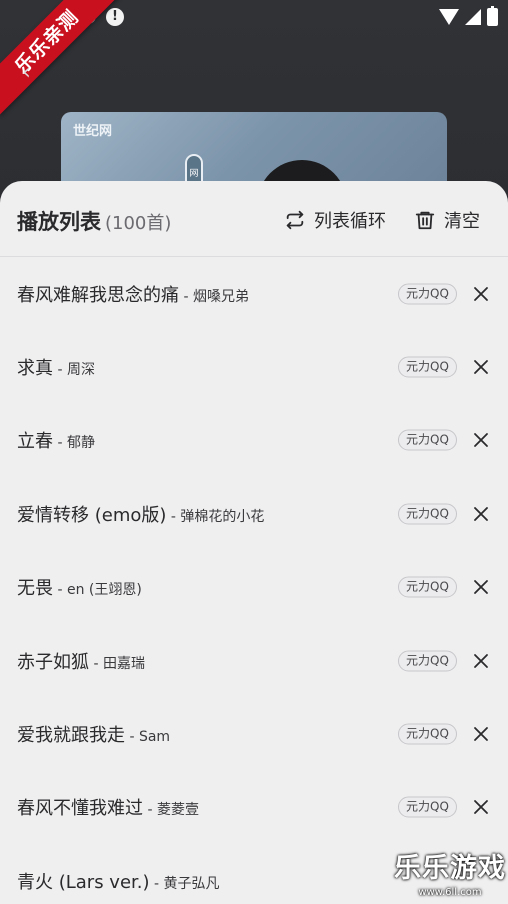  I want to click on clear-playlist-button: 清空, so click(447, 220).